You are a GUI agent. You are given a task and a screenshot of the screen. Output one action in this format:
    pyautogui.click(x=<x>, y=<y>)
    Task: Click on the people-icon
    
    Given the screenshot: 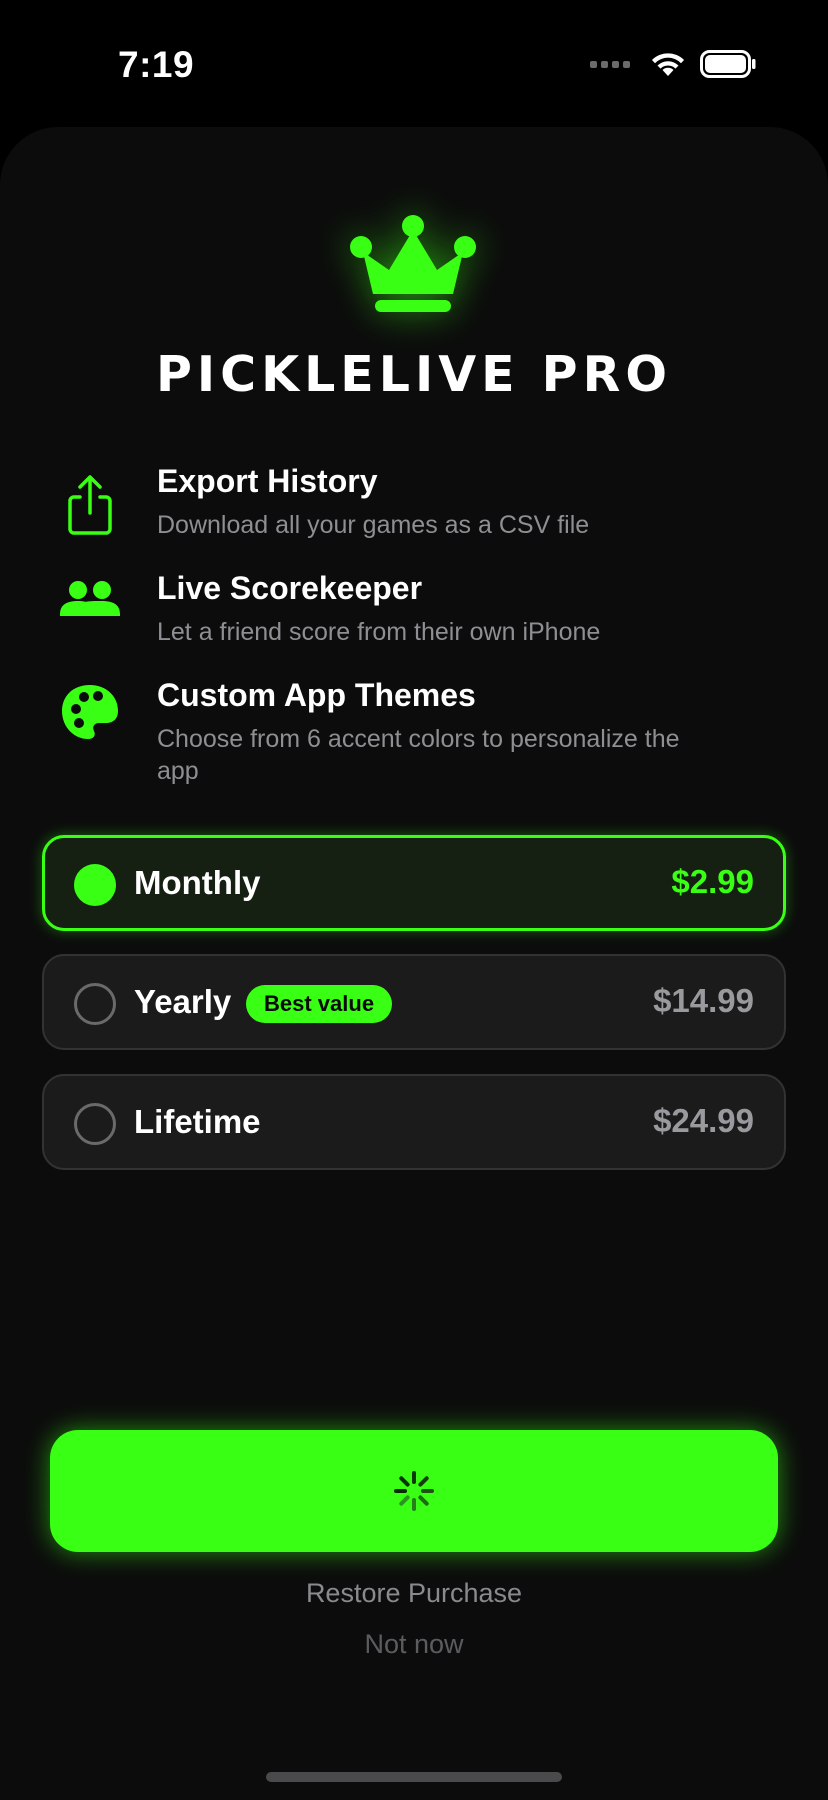 What is the action you would take?
    pyautogui.click(x=90, y=598)
    